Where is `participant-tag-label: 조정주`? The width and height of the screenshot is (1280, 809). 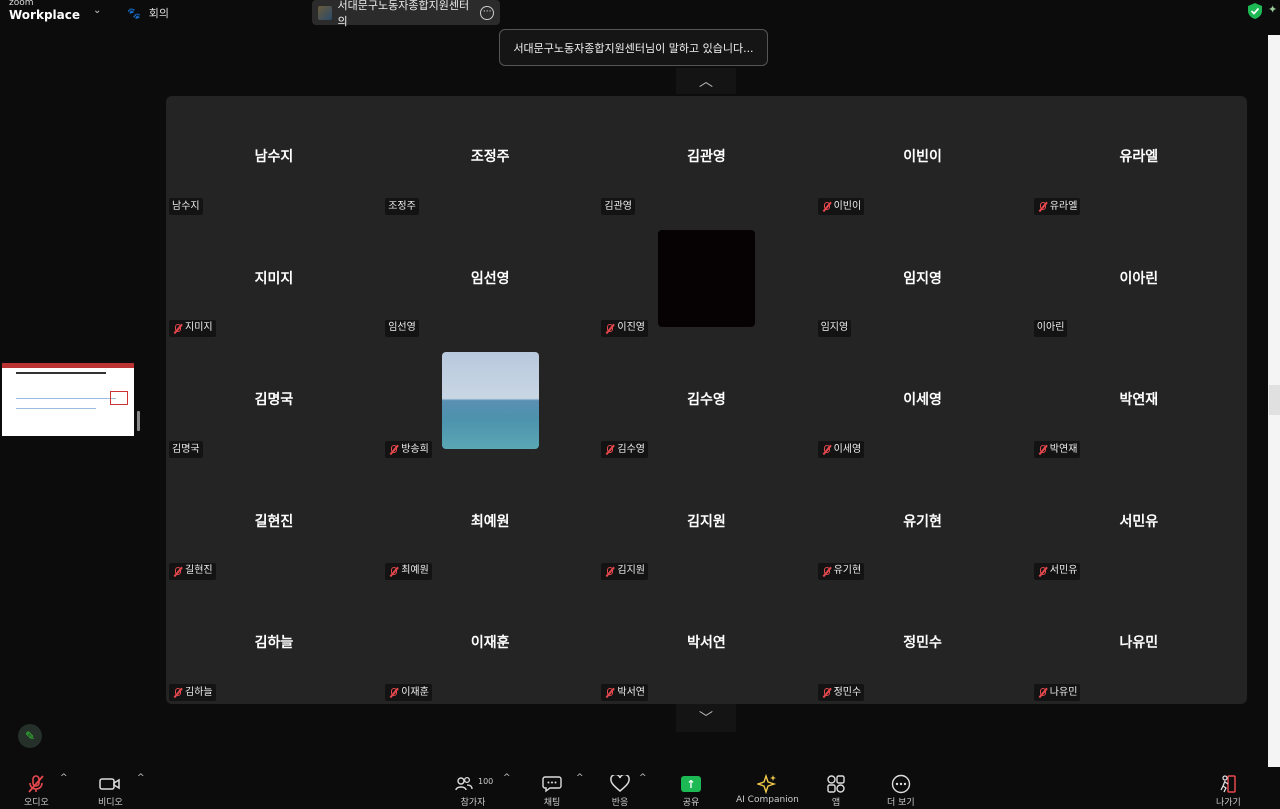 participant-tag-label: 조정주 is located at coordinates (402, 206).